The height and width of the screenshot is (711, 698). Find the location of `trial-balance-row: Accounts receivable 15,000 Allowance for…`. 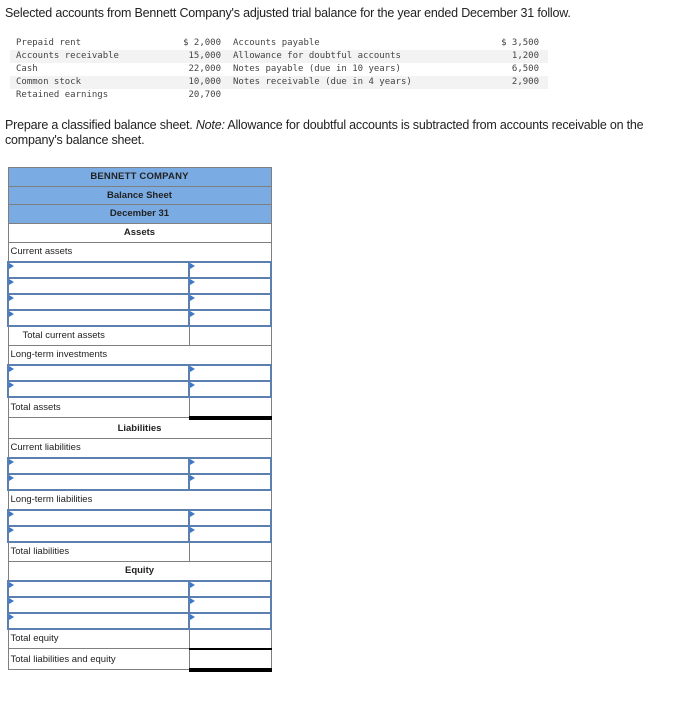

trial-balance-row: Accounts receivable 15,000 Allowance for… is located at coordinates (279, 56).